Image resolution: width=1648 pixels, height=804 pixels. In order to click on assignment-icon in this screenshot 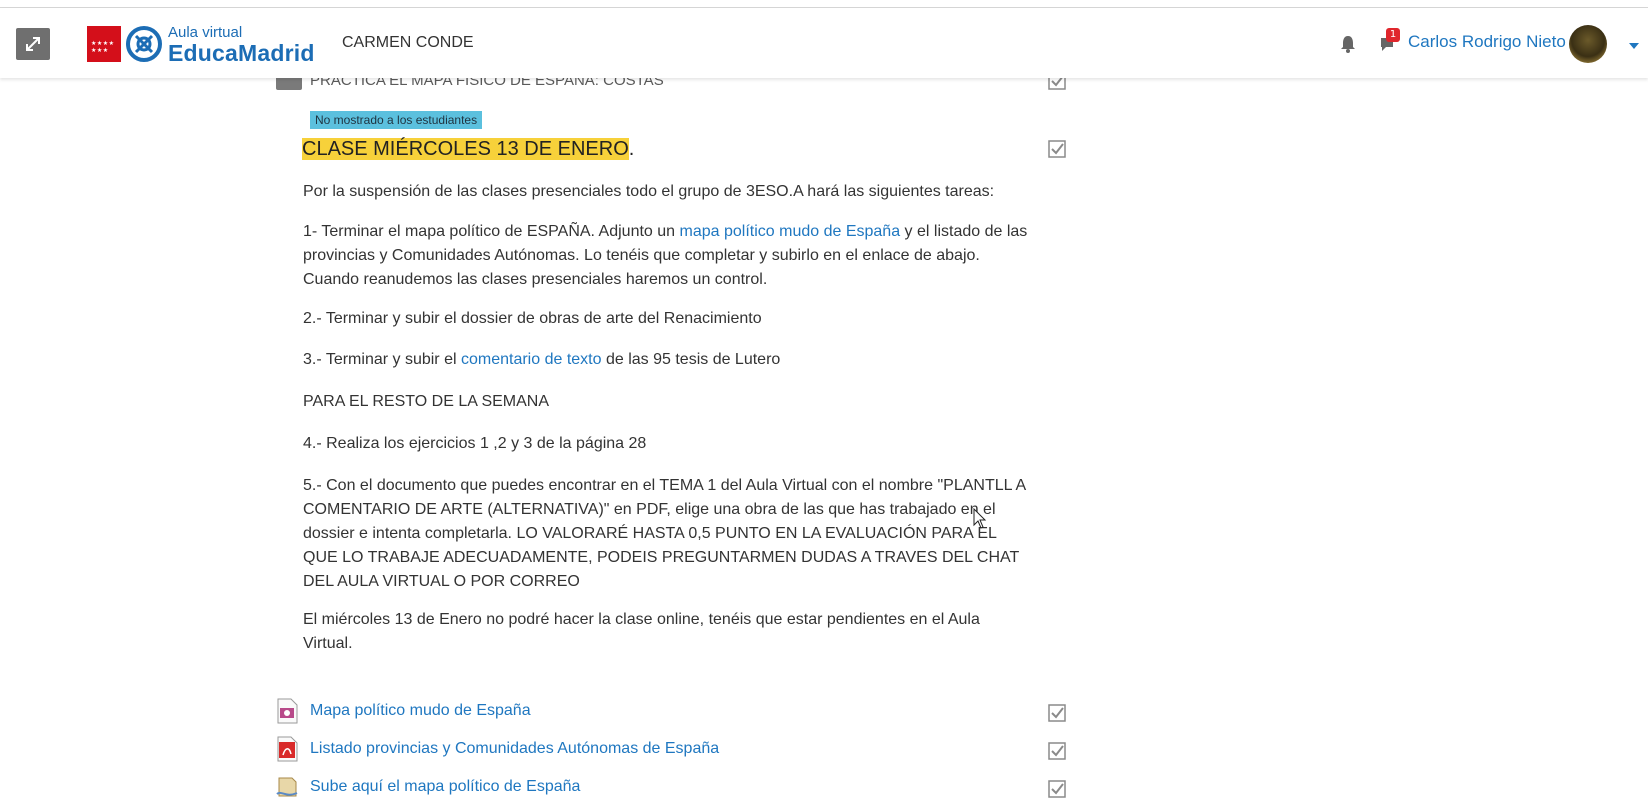, I will do `click(287, 787)`.